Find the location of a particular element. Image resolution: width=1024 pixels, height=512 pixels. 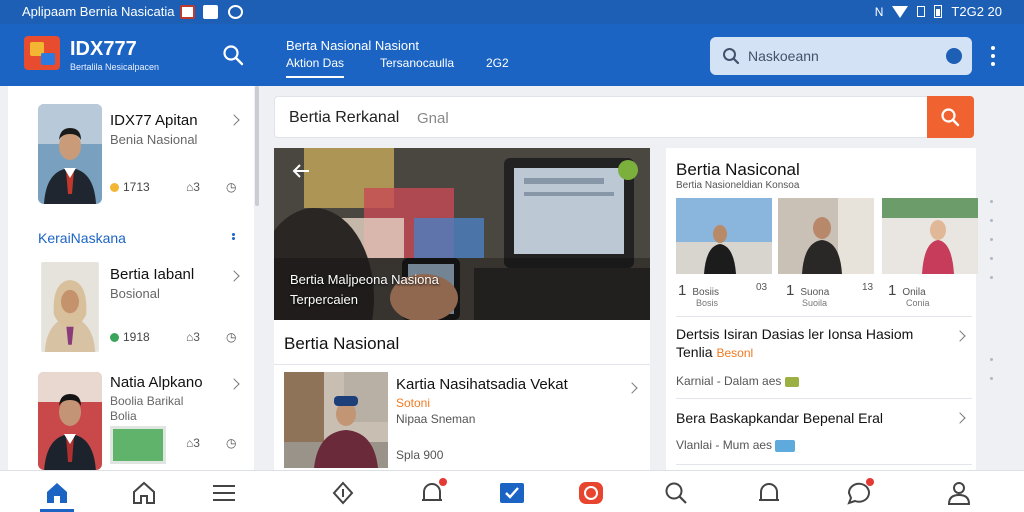

flag-icon is located at coordinates (187, 12).